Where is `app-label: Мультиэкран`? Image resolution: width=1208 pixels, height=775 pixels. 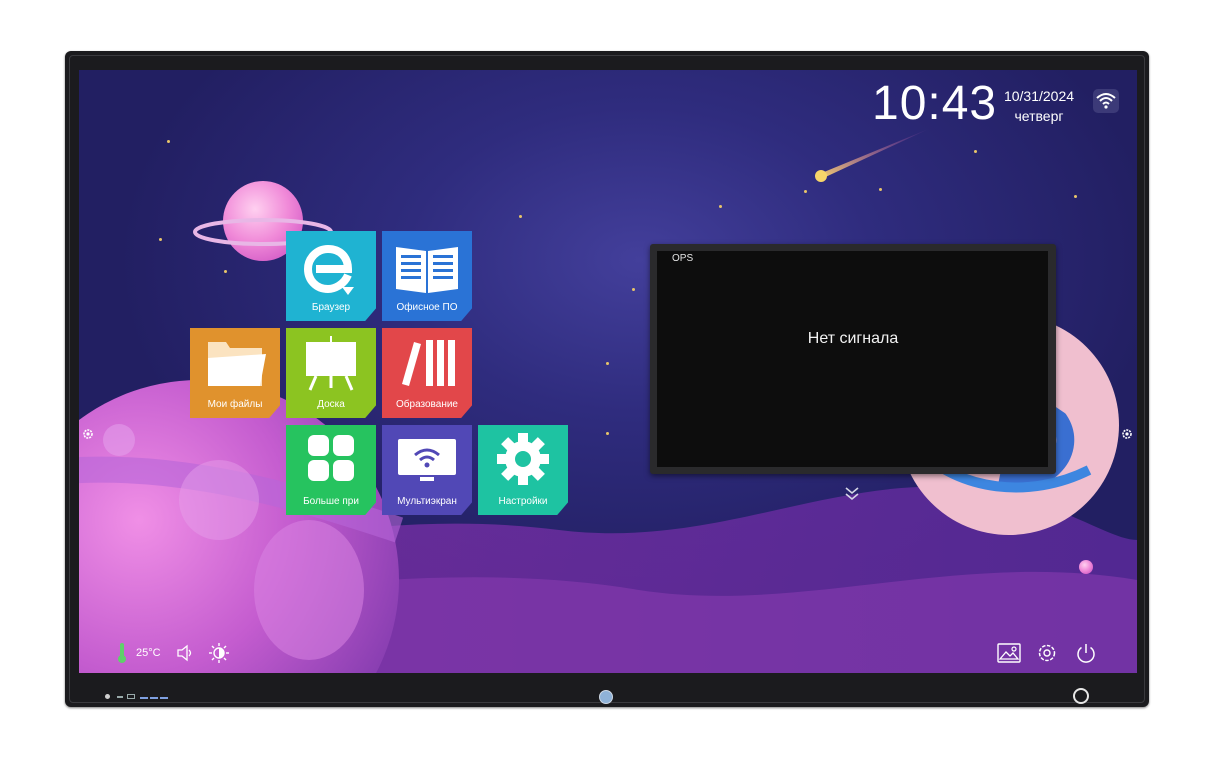
app-label: Мультиэкран is located at coordinates (427, 501).